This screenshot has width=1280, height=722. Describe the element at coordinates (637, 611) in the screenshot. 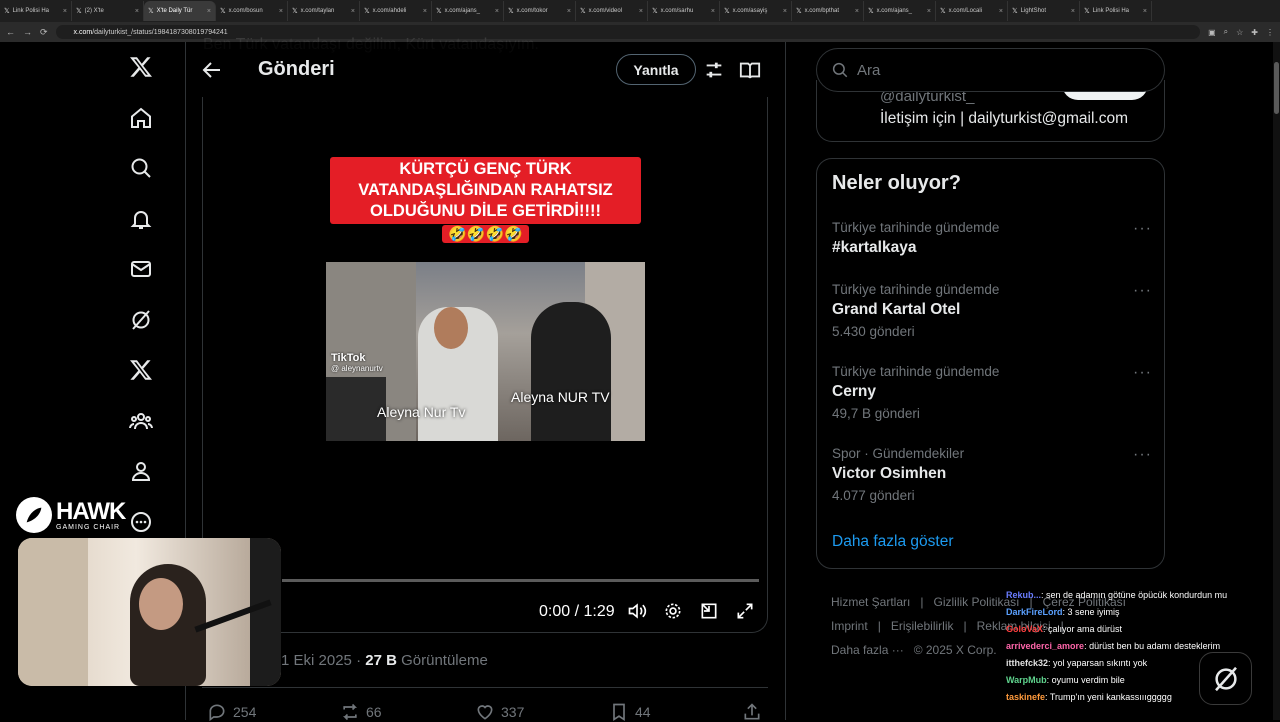

I see `volume-icon` at that location.